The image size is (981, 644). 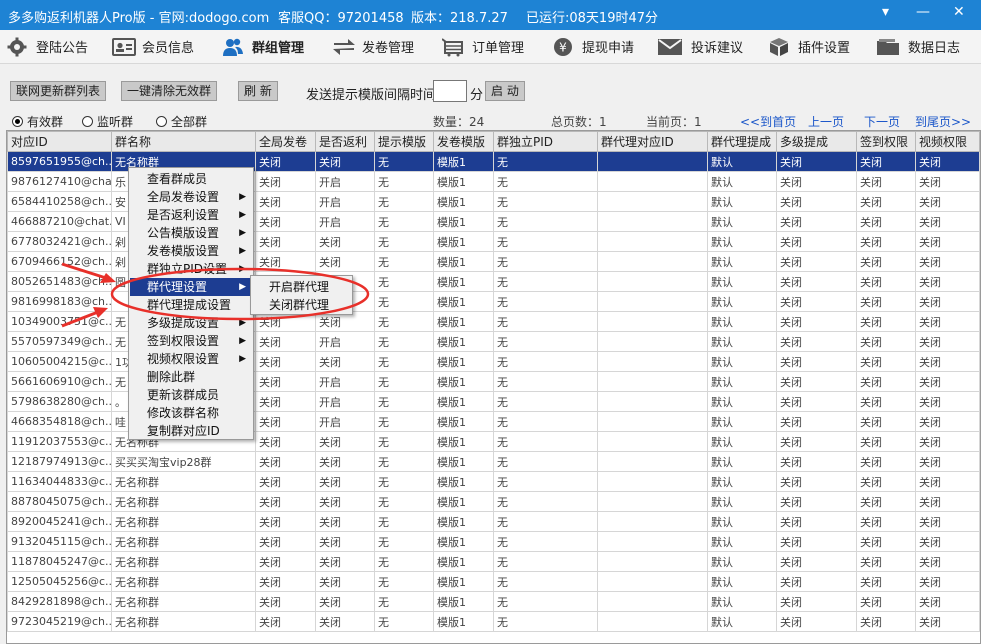 I want to click on context-menu-item: 签到权限设置 ▶, so click(x=191, y=341).